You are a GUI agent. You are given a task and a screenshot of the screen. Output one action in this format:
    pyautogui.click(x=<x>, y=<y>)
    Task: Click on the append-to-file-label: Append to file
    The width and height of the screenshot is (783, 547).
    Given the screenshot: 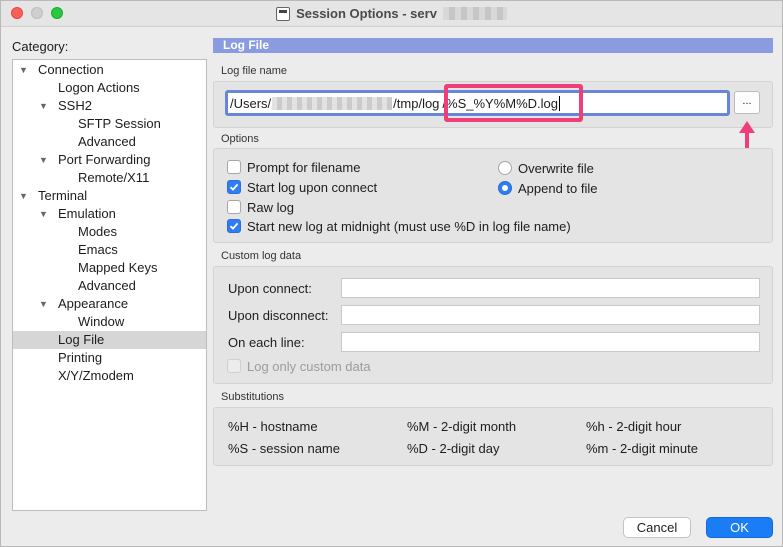 What is the action you would take?
    pyautogui.click(x=558, y=188)
    